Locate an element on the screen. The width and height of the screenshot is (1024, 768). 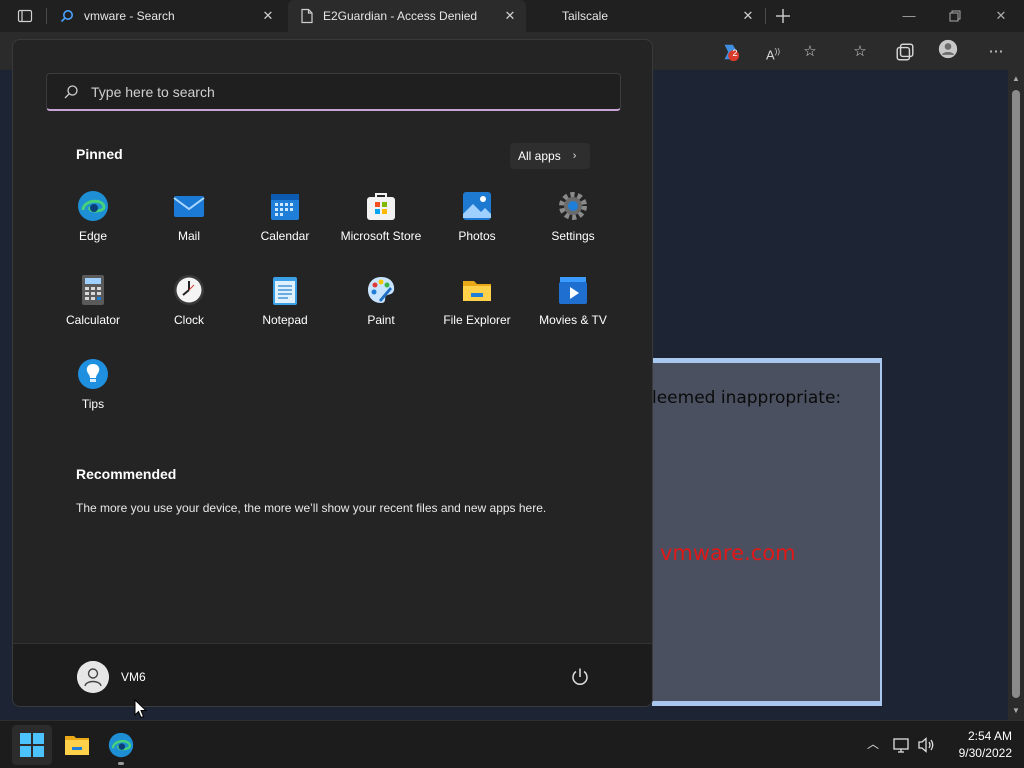
start-search-input: Type here to search is located at coordinates (333, 92).